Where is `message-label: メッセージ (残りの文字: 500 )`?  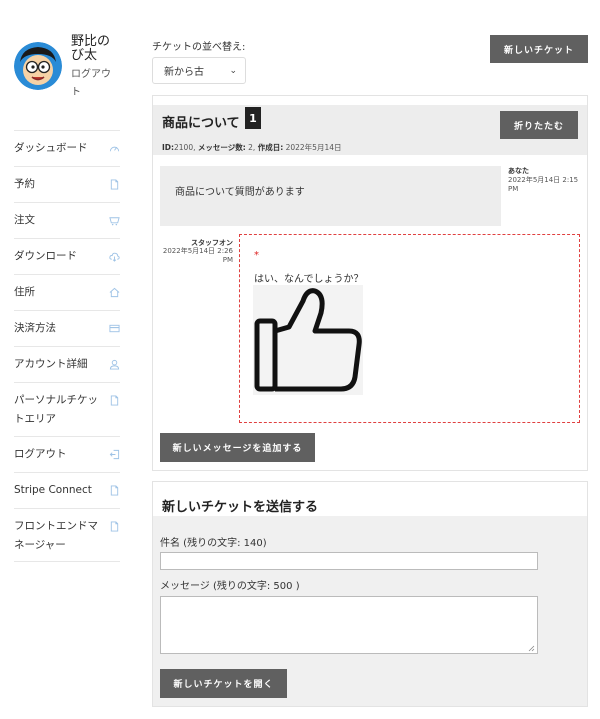
message-label: メッセージ (残りの文字: 500 ) is located at coordinates (230, 586).